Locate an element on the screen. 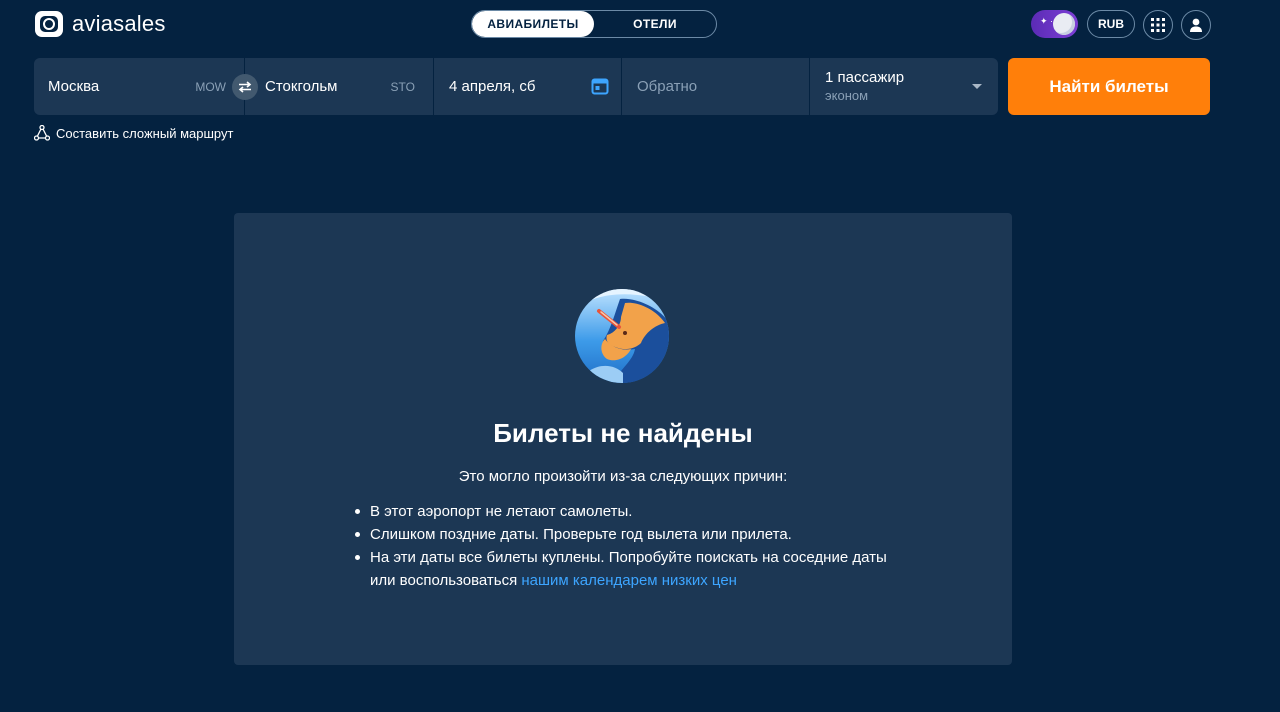 This screenshot has height=712, width=1280. apps-grid-icon is located at coordinates (1158, 25).